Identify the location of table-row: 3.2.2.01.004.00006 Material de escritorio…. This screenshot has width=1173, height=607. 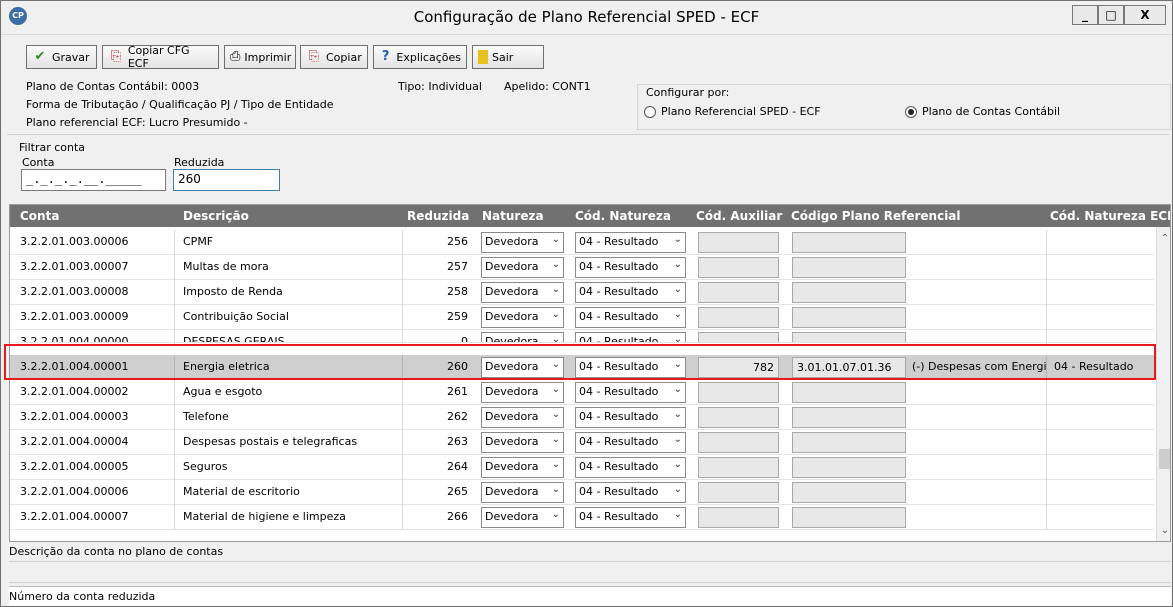
(582, 492).